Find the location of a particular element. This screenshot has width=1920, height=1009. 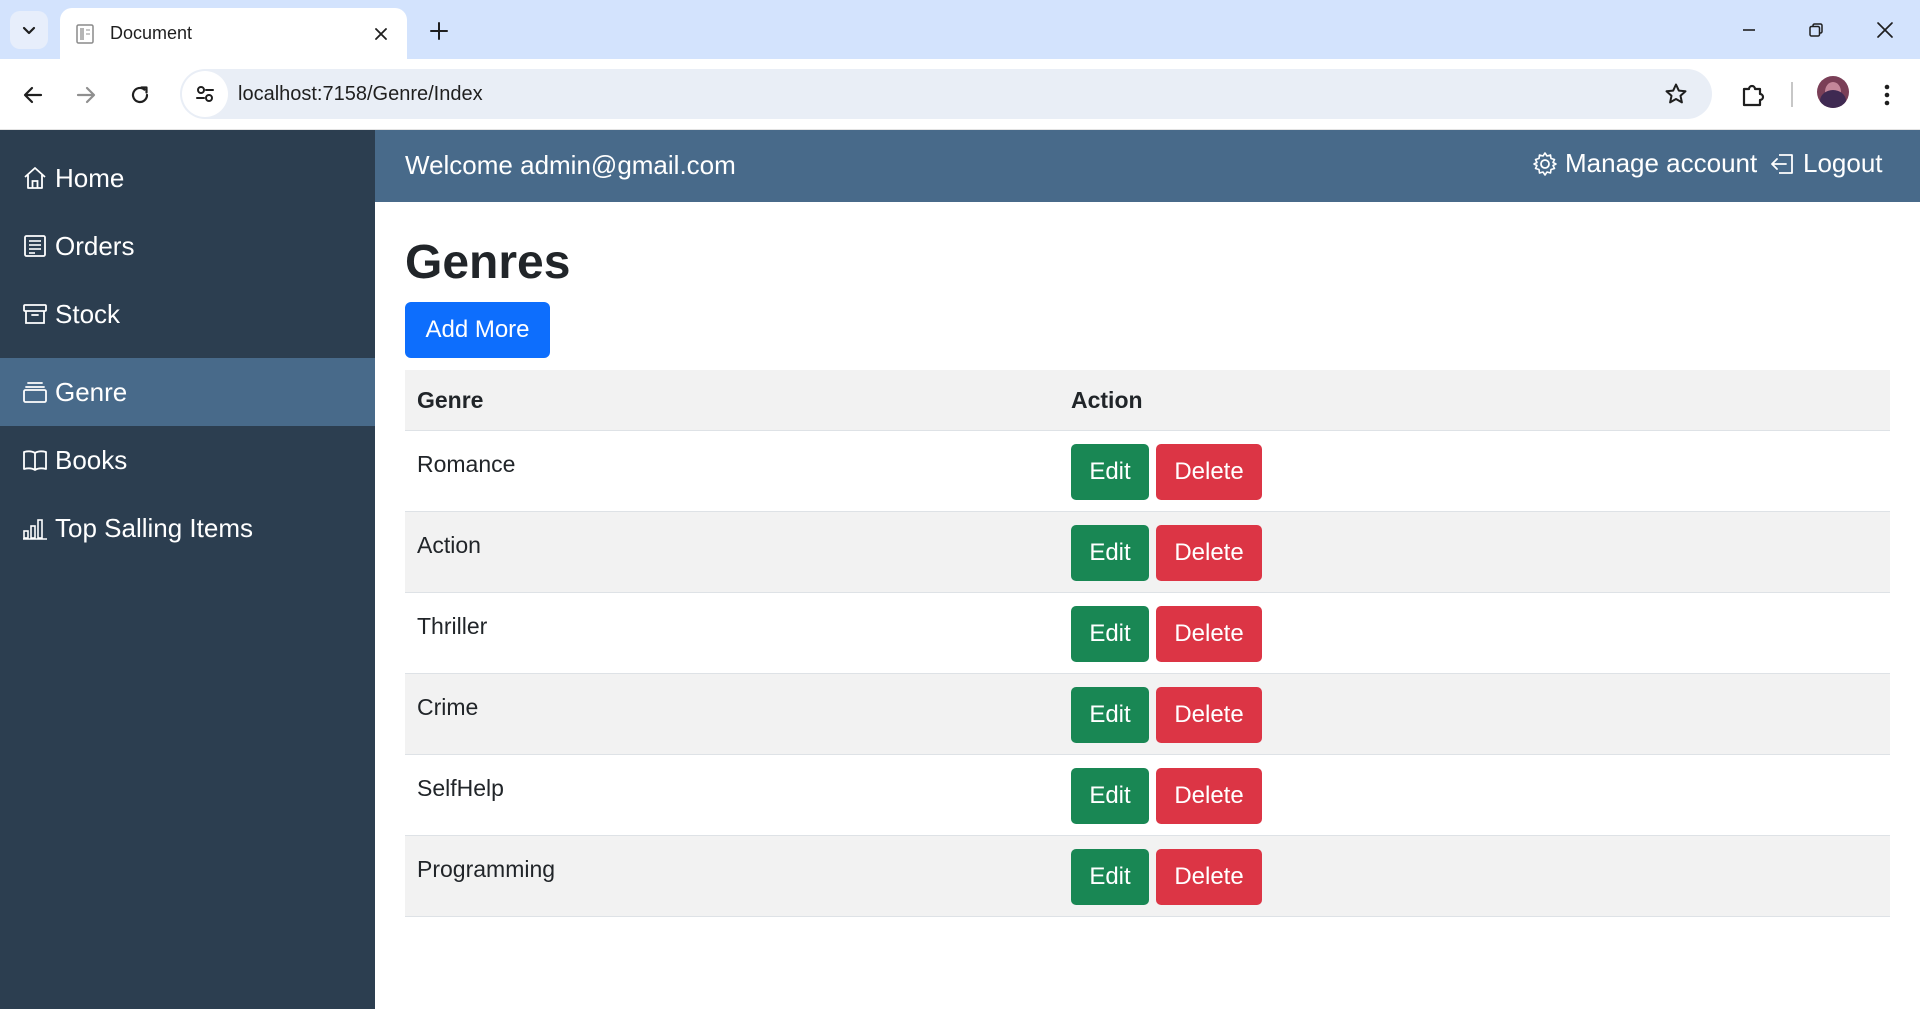

genre-cell: Action is located at coordinates (449, 545).